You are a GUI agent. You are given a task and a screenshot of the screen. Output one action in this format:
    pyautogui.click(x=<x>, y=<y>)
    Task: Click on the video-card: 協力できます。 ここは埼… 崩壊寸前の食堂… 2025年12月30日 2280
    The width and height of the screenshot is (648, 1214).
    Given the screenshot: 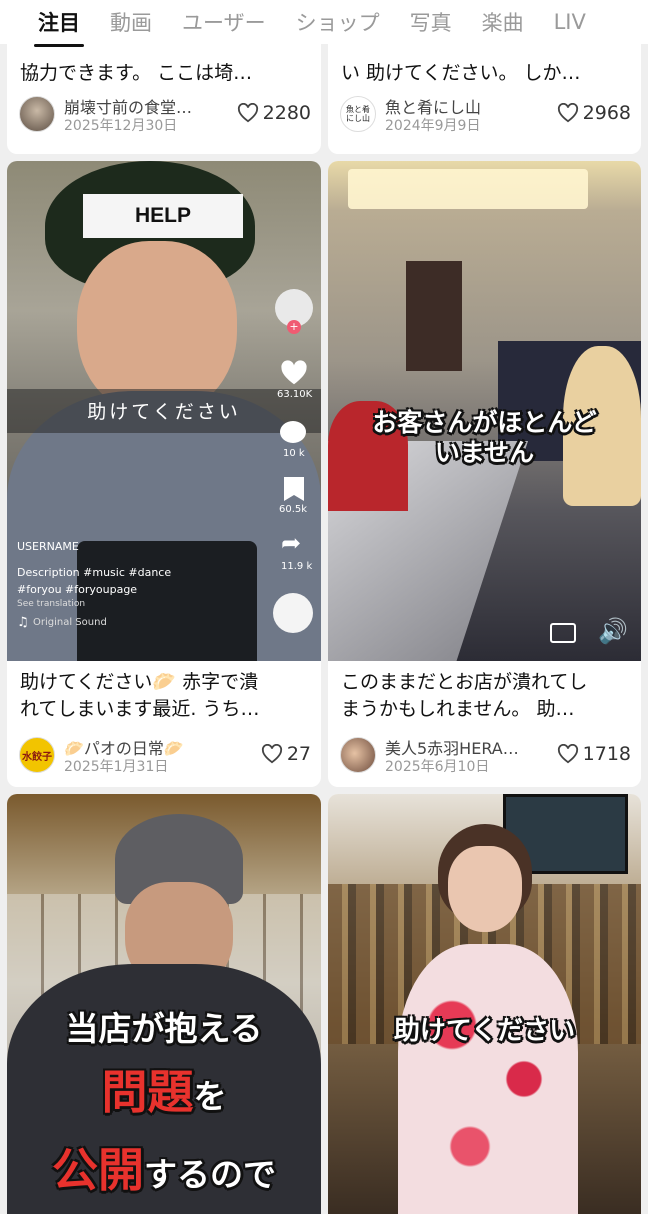 What is the action you would take?
    pyautogui.click(x=164, y=92)
    